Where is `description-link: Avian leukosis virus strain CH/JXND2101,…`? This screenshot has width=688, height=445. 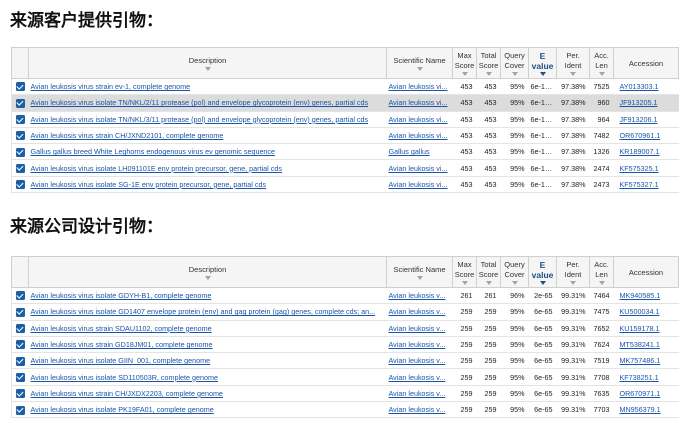
description-link: Avian leukosis virus strain CH/JXND2101,… is located at coordinates (207, 136).